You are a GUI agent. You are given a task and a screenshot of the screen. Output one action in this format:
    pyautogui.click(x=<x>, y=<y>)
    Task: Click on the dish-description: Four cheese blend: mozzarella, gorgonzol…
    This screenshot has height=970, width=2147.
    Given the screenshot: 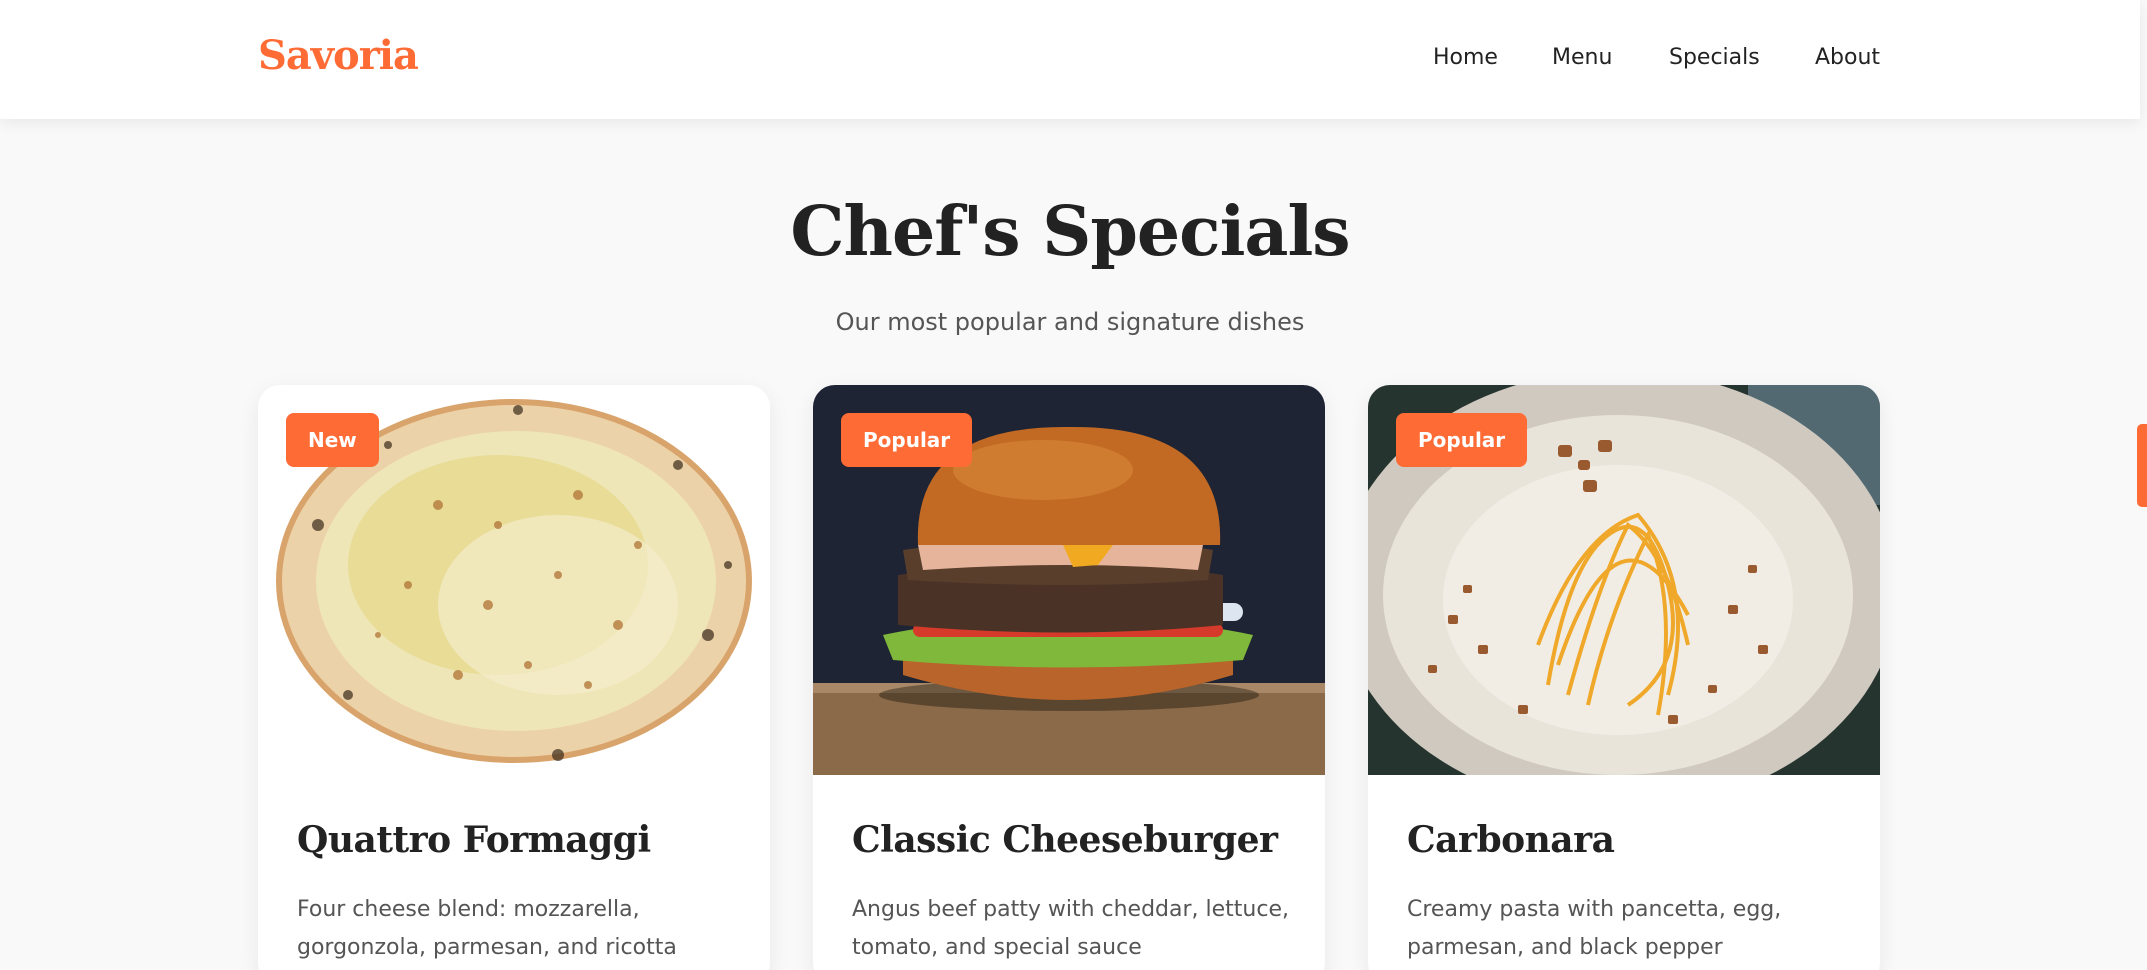 What is the action you would take?
    pyautogui.click(x=487, y=928)
    